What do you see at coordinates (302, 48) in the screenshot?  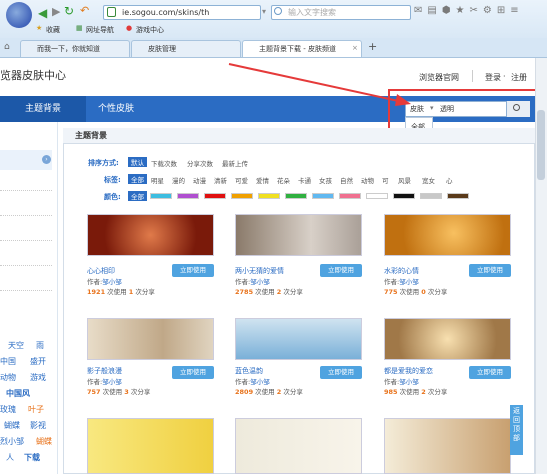 I see `tab-theme-download: 主题背景下载 - 皮肤频道` at bounding box center [302, 48].